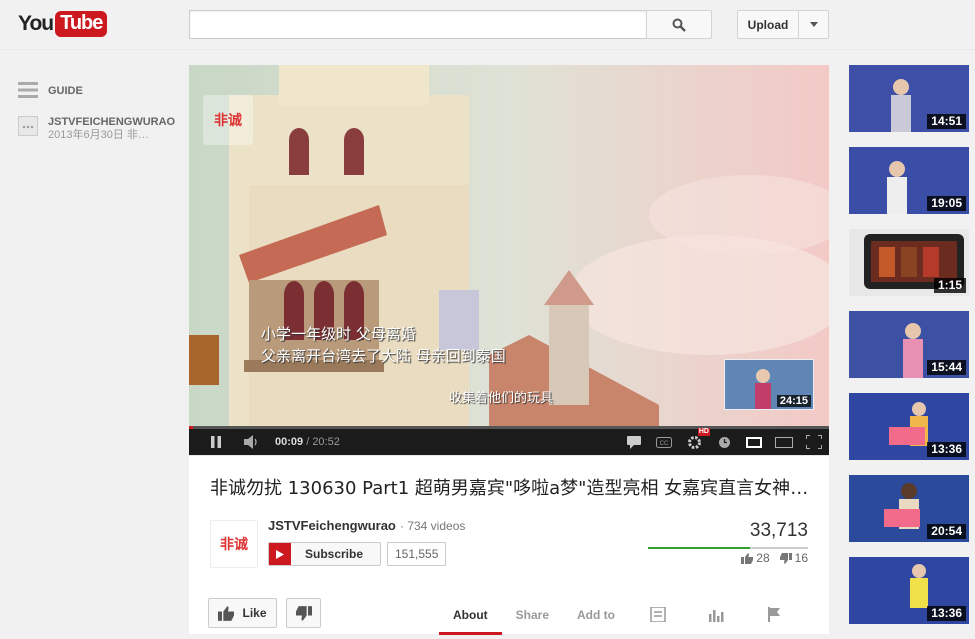 The height and width of the screenshot is (639, 975). Describe the element at coordinates (254, 613) in the screenshot. I see `like-label: Like` at that location.